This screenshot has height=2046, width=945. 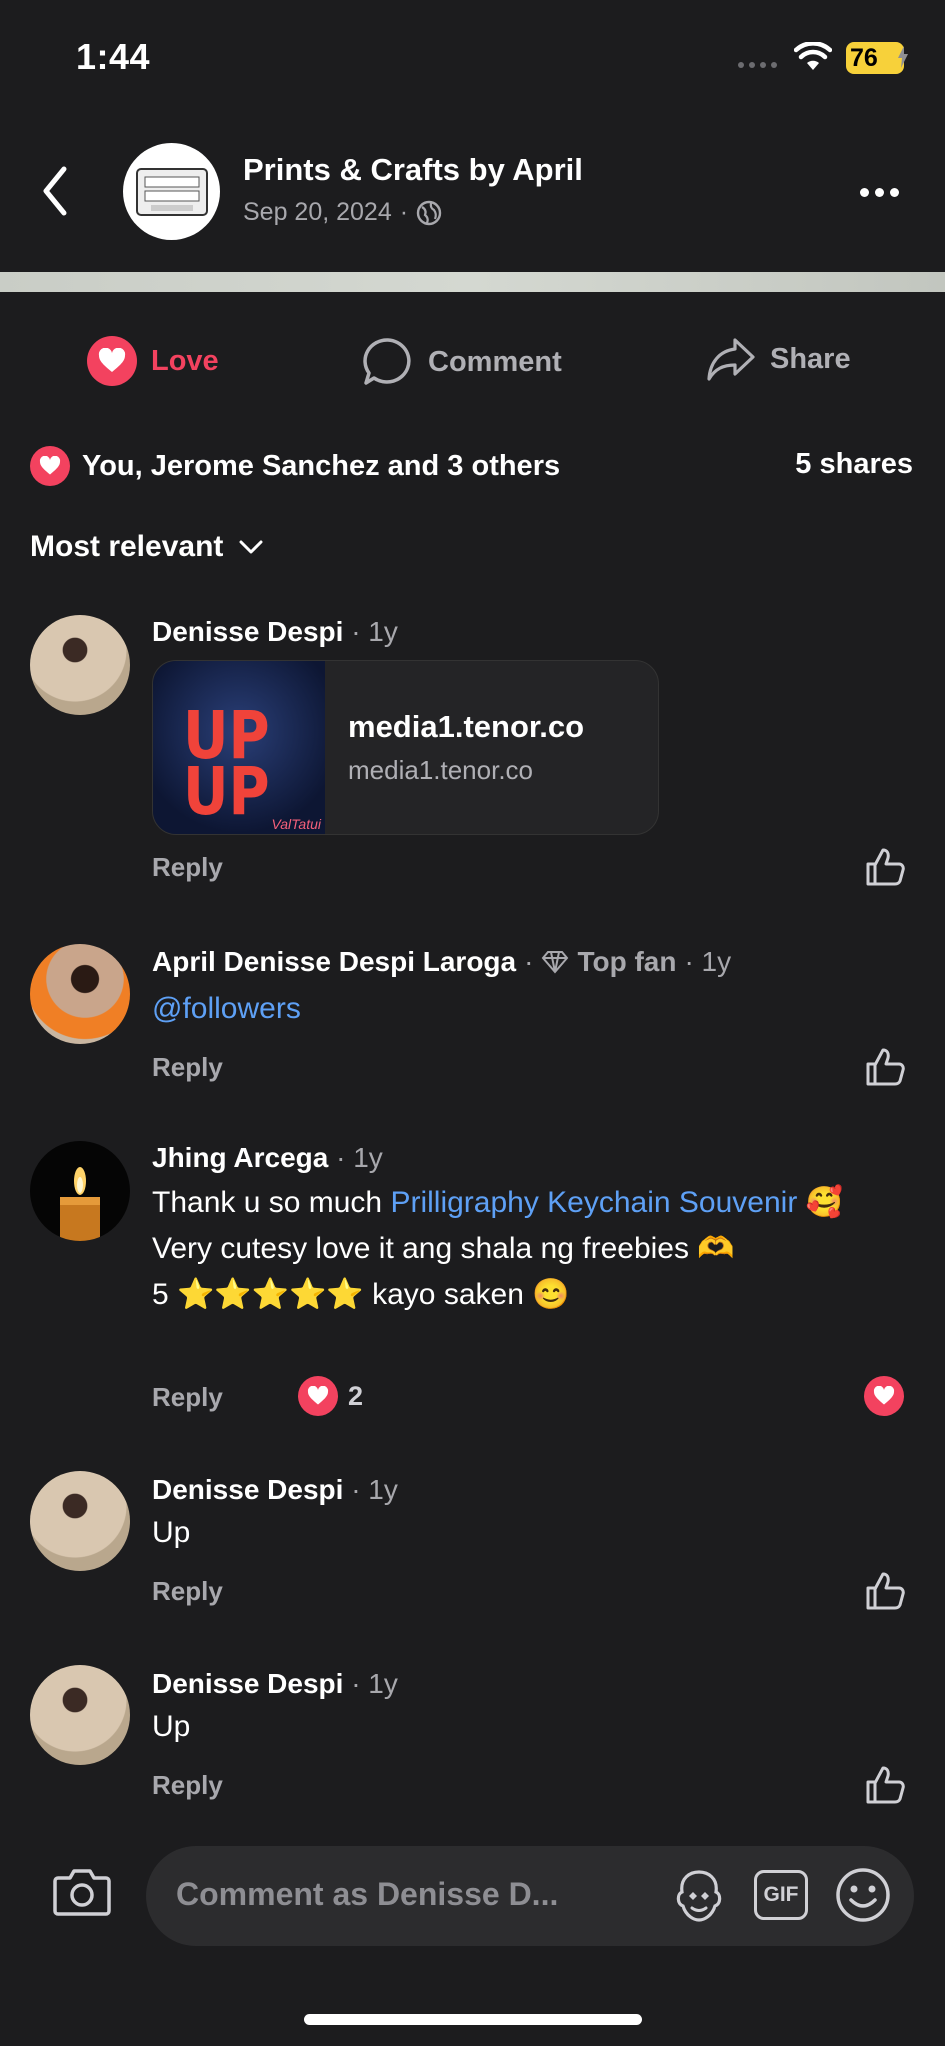 I want to click on gif-icon: GIF, so click(x=781, y=1895).